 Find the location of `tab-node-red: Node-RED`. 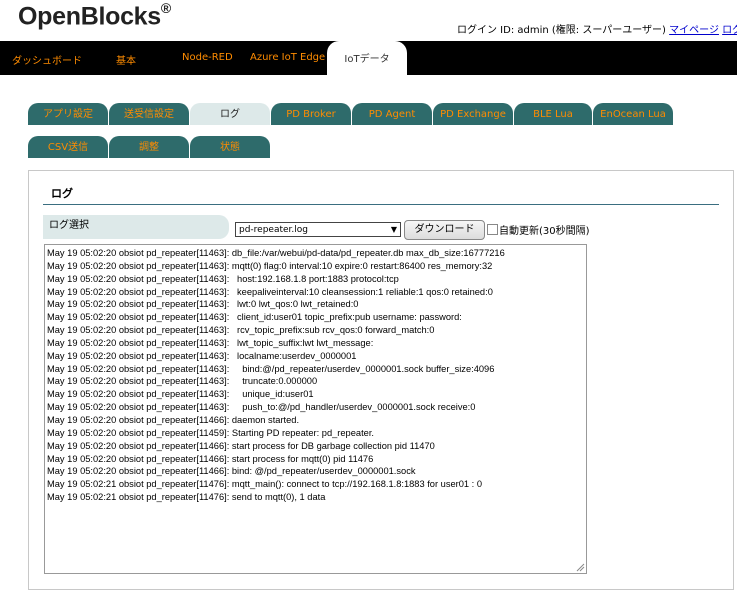

tab-node-red: Node-RED is located at coordinates (207, 57).